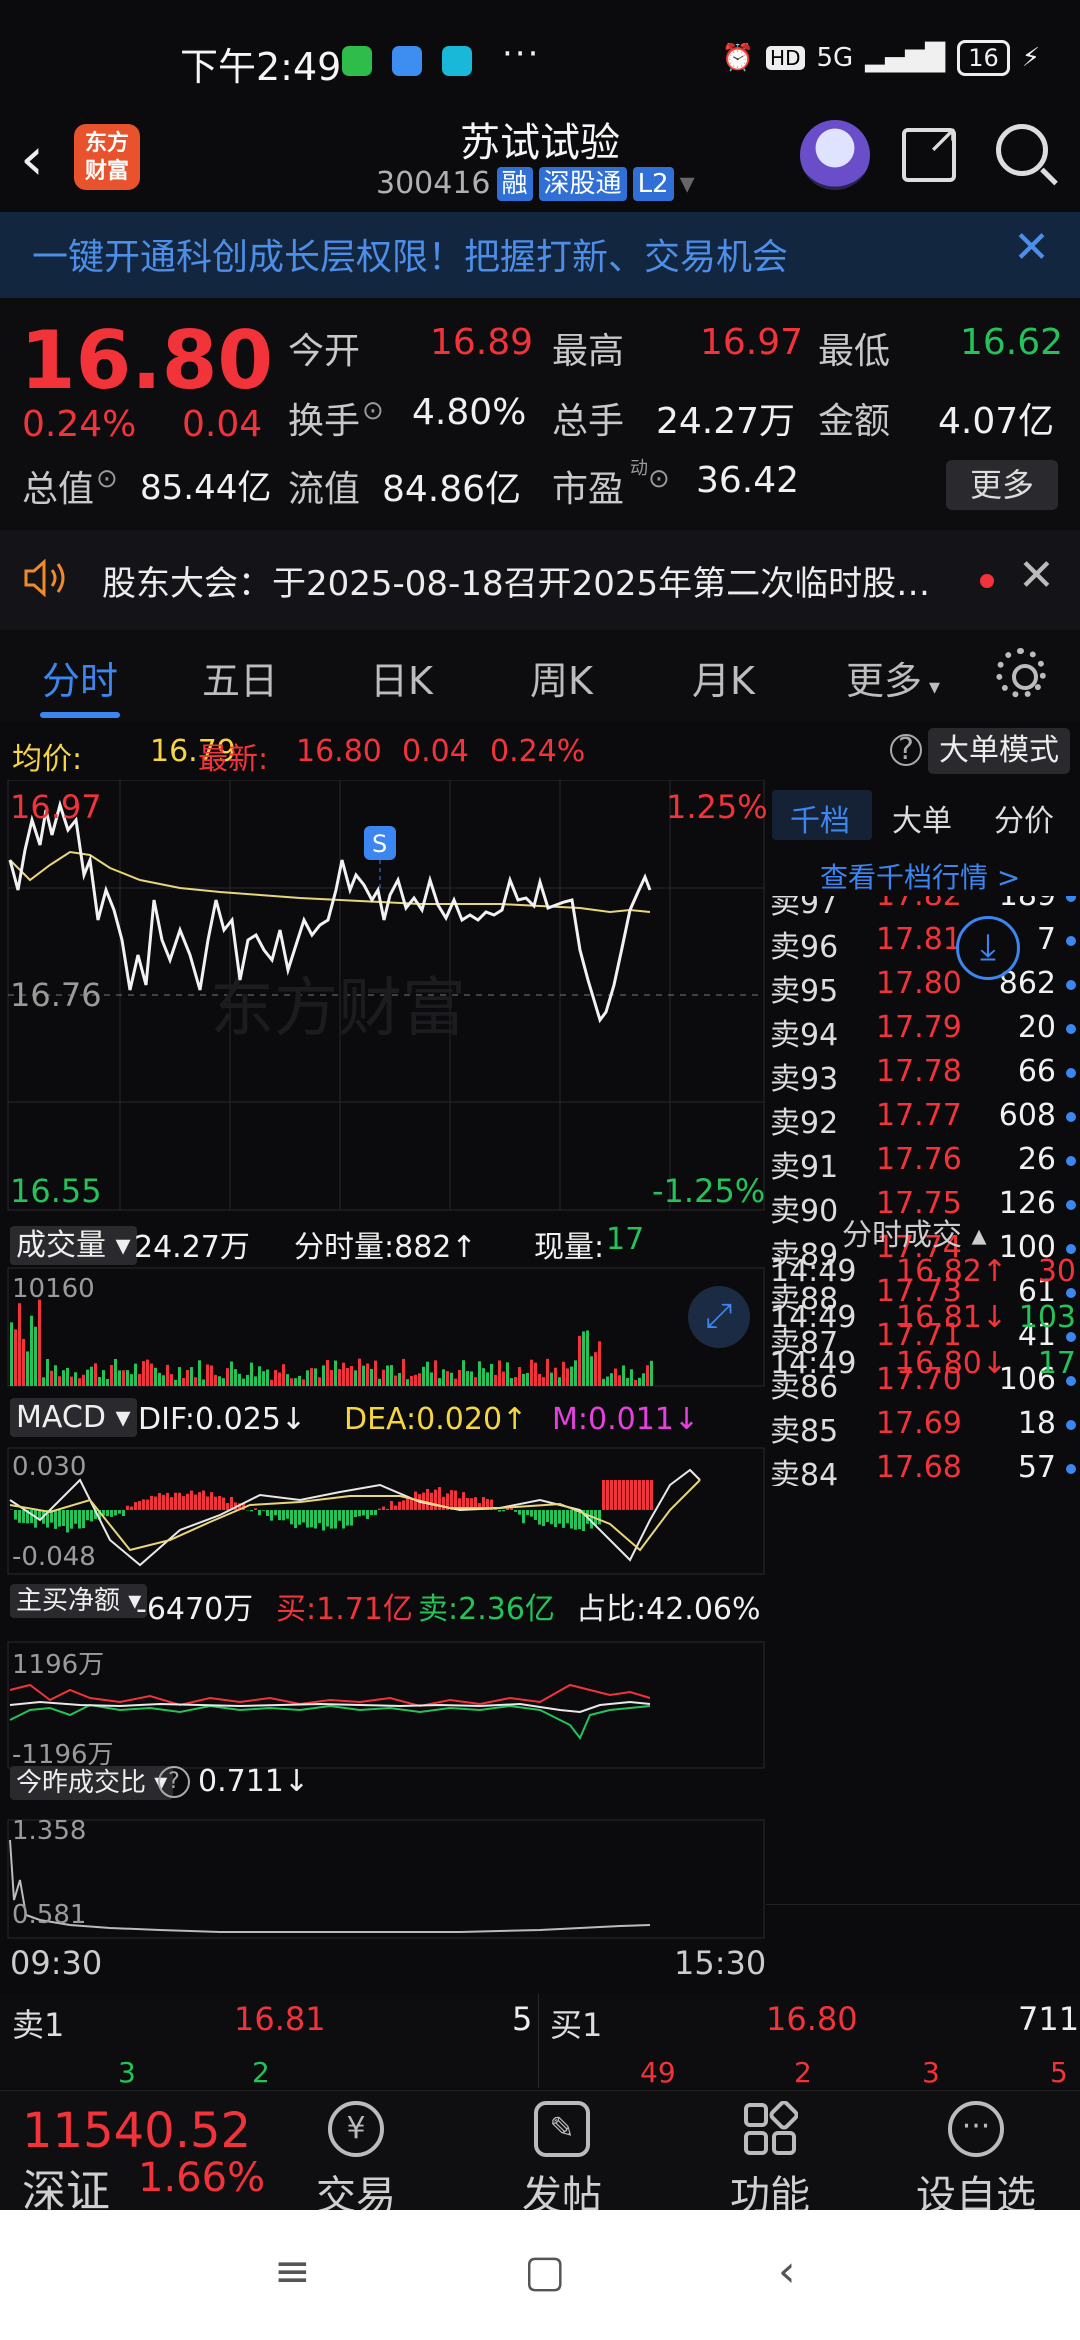  Describe the element at coordinates (893, 677) in the screenshot. I see `tab-more: 更多 ▾` at that location.